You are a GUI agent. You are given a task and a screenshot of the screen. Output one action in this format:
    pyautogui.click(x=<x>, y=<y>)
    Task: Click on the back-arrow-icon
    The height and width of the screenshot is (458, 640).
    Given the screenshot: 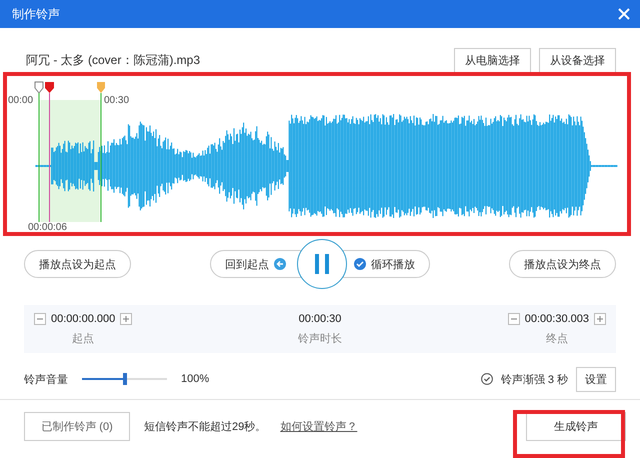 What is the action you would take?
    pyautogui.click(x=280, y=264)
    